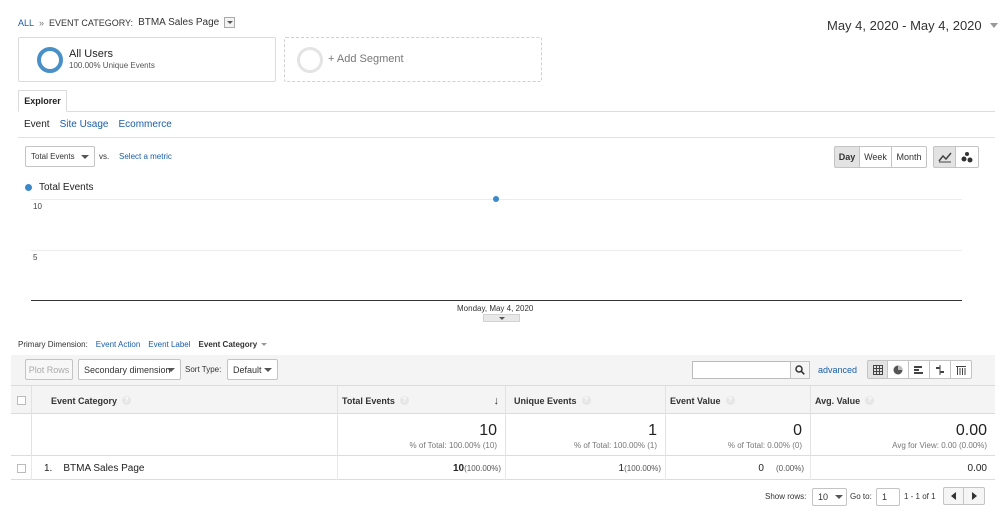 The height and width of the screenshot is (516, 1000). I want to click on select-all-checkbox, so click(21, 400).